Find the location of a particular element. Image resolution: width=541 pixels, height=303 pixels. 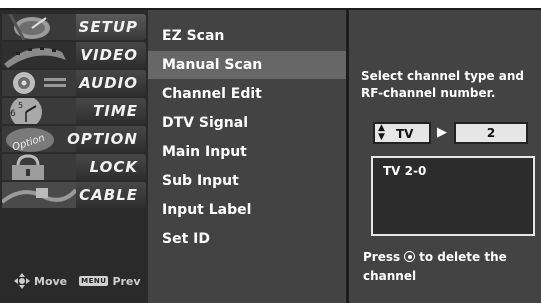

category-lock: LOCK is located at coordinates (74, 167).